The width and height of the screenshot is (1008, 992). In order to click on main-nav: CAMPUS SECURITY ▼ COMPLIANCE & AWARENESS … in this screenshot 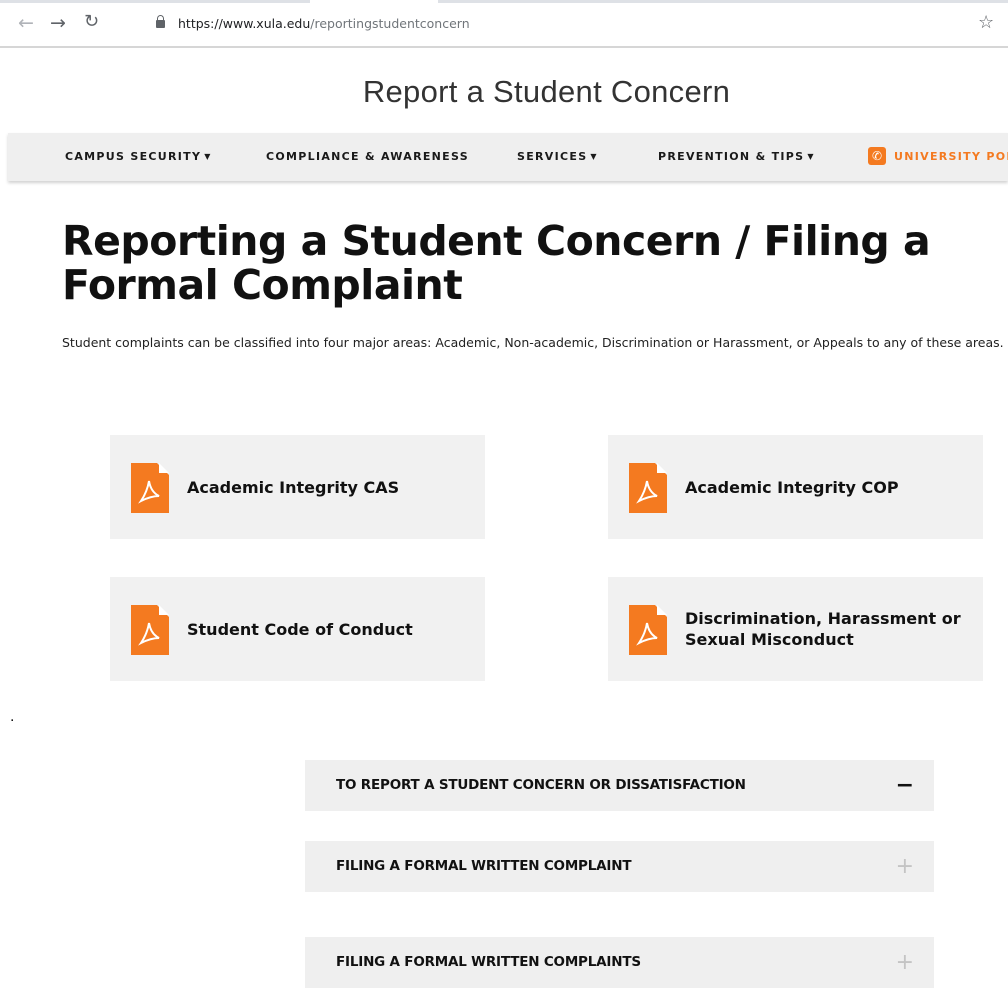, I will do `click(508, 157)`.